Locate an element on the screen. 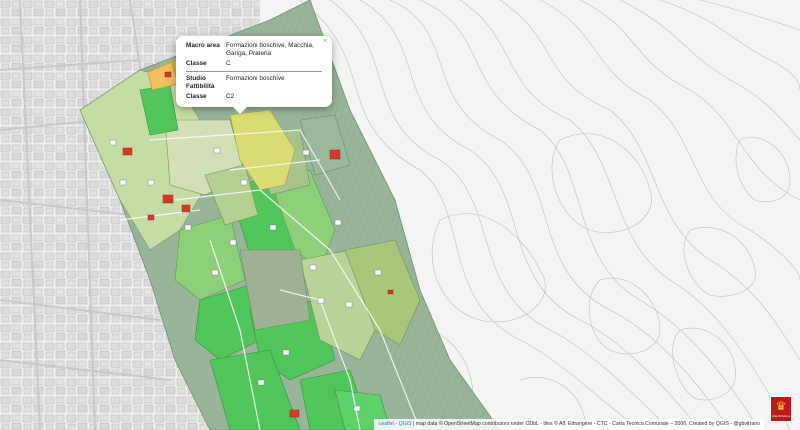  popup-row: Classe C is located at coordinates (254, 64).